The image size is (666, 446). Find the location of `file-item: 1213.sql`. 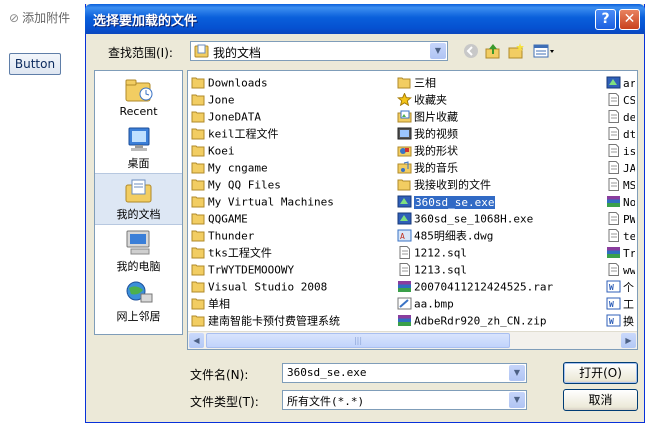

file-item: 1213.sql is located at coordinates (475, 269).